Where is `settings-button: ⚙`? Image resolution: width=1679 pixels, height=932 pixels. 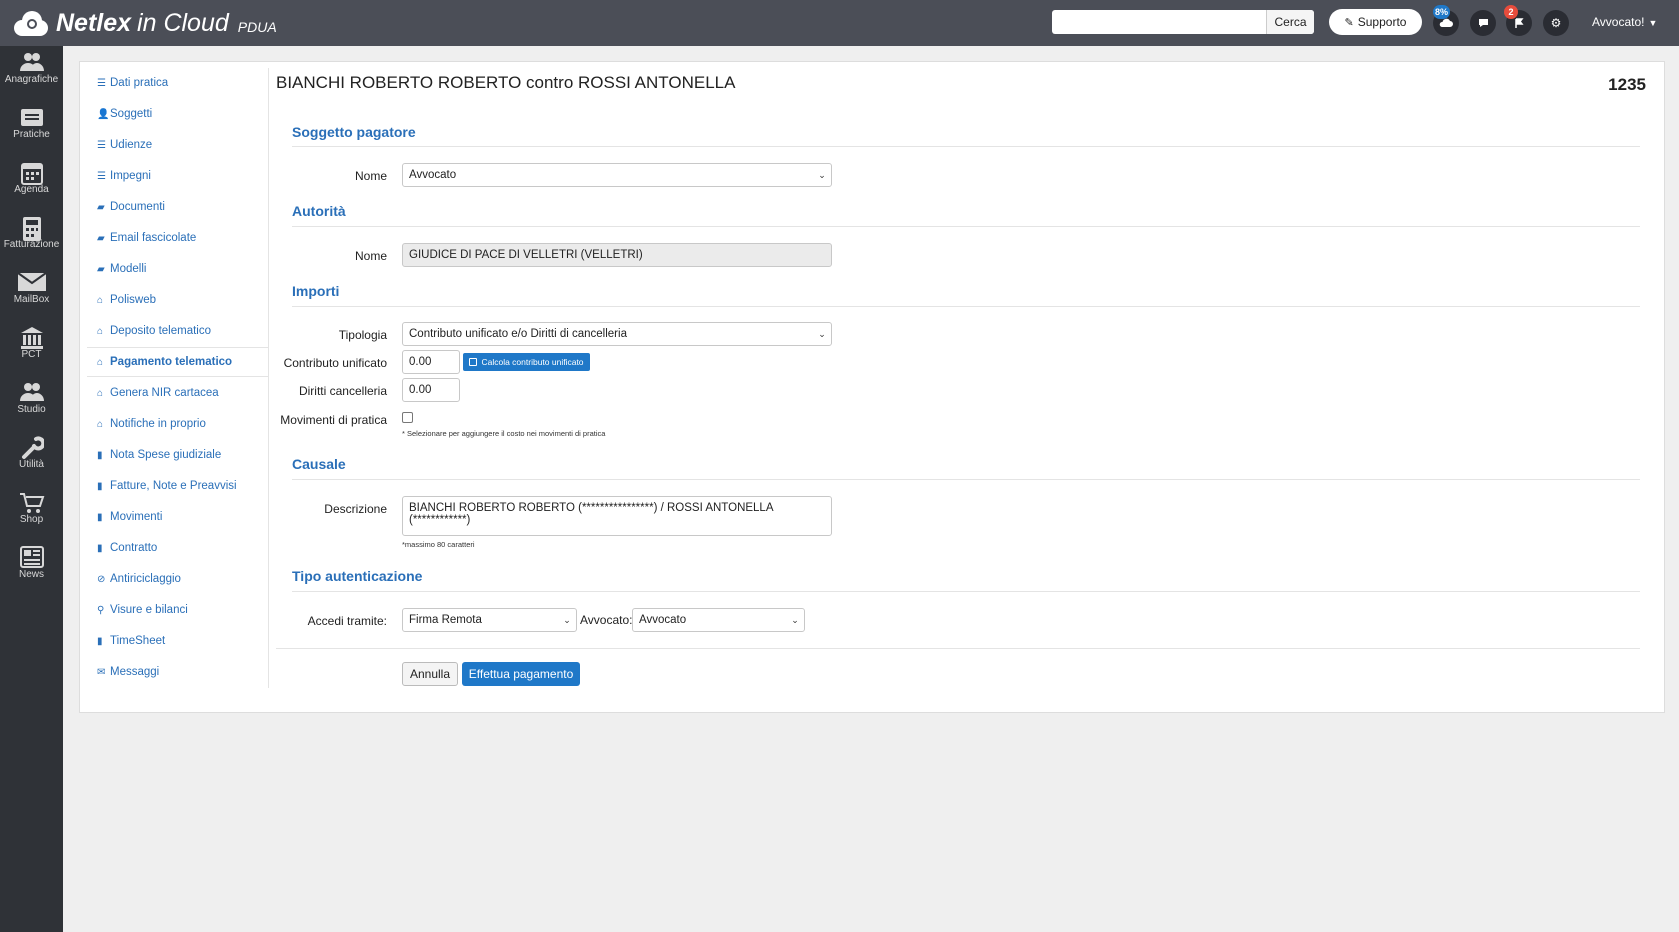 settings-button: ⚙ is located at coordinates (1556, 23).